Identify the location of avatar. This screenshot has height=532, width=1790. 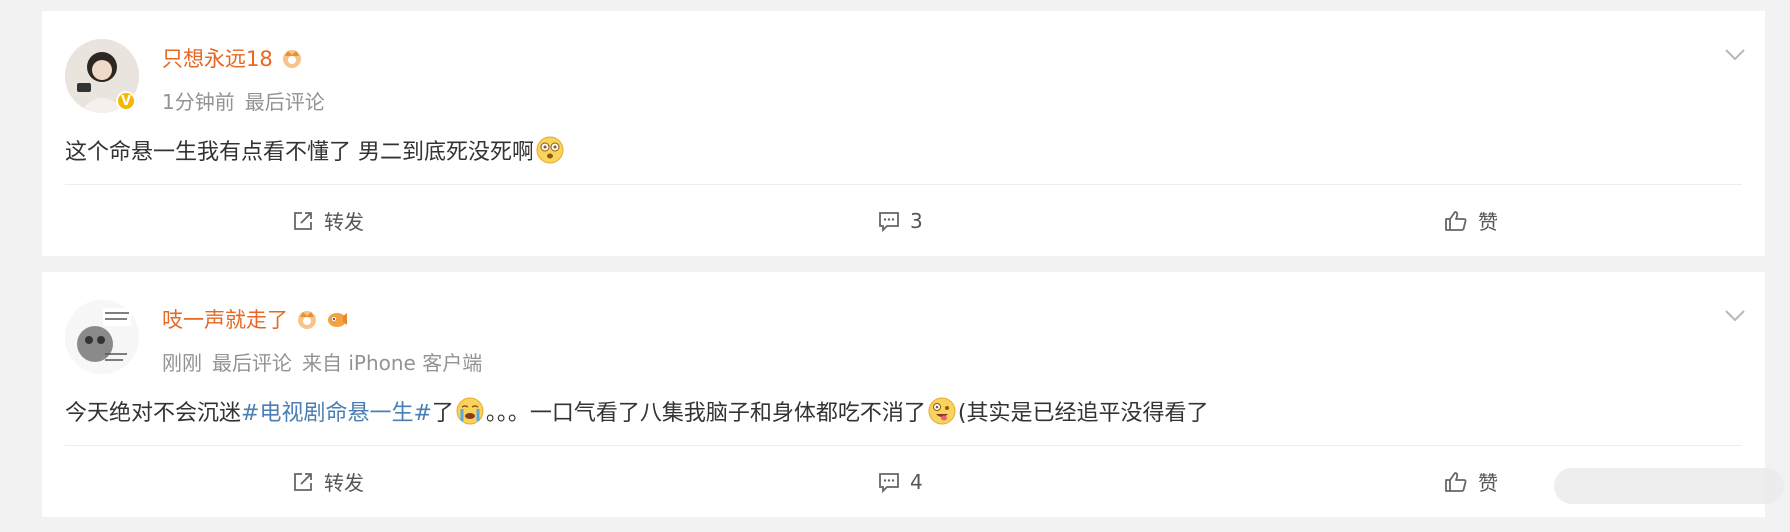
(102, 337).